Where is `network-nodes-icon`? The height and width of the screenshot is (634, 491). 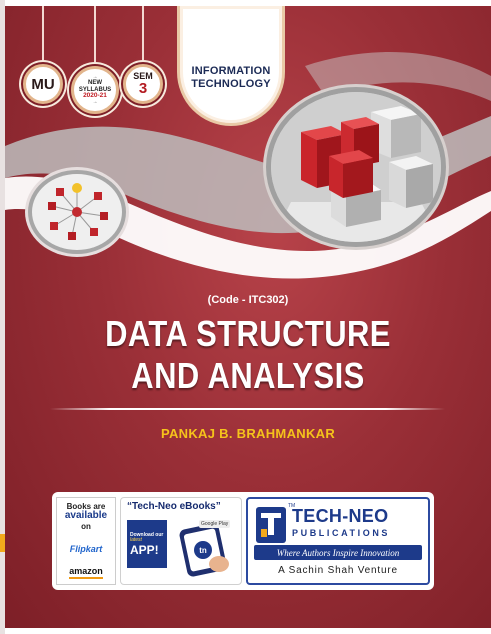 network-nodes-icon is located at coordinates (78, 211).